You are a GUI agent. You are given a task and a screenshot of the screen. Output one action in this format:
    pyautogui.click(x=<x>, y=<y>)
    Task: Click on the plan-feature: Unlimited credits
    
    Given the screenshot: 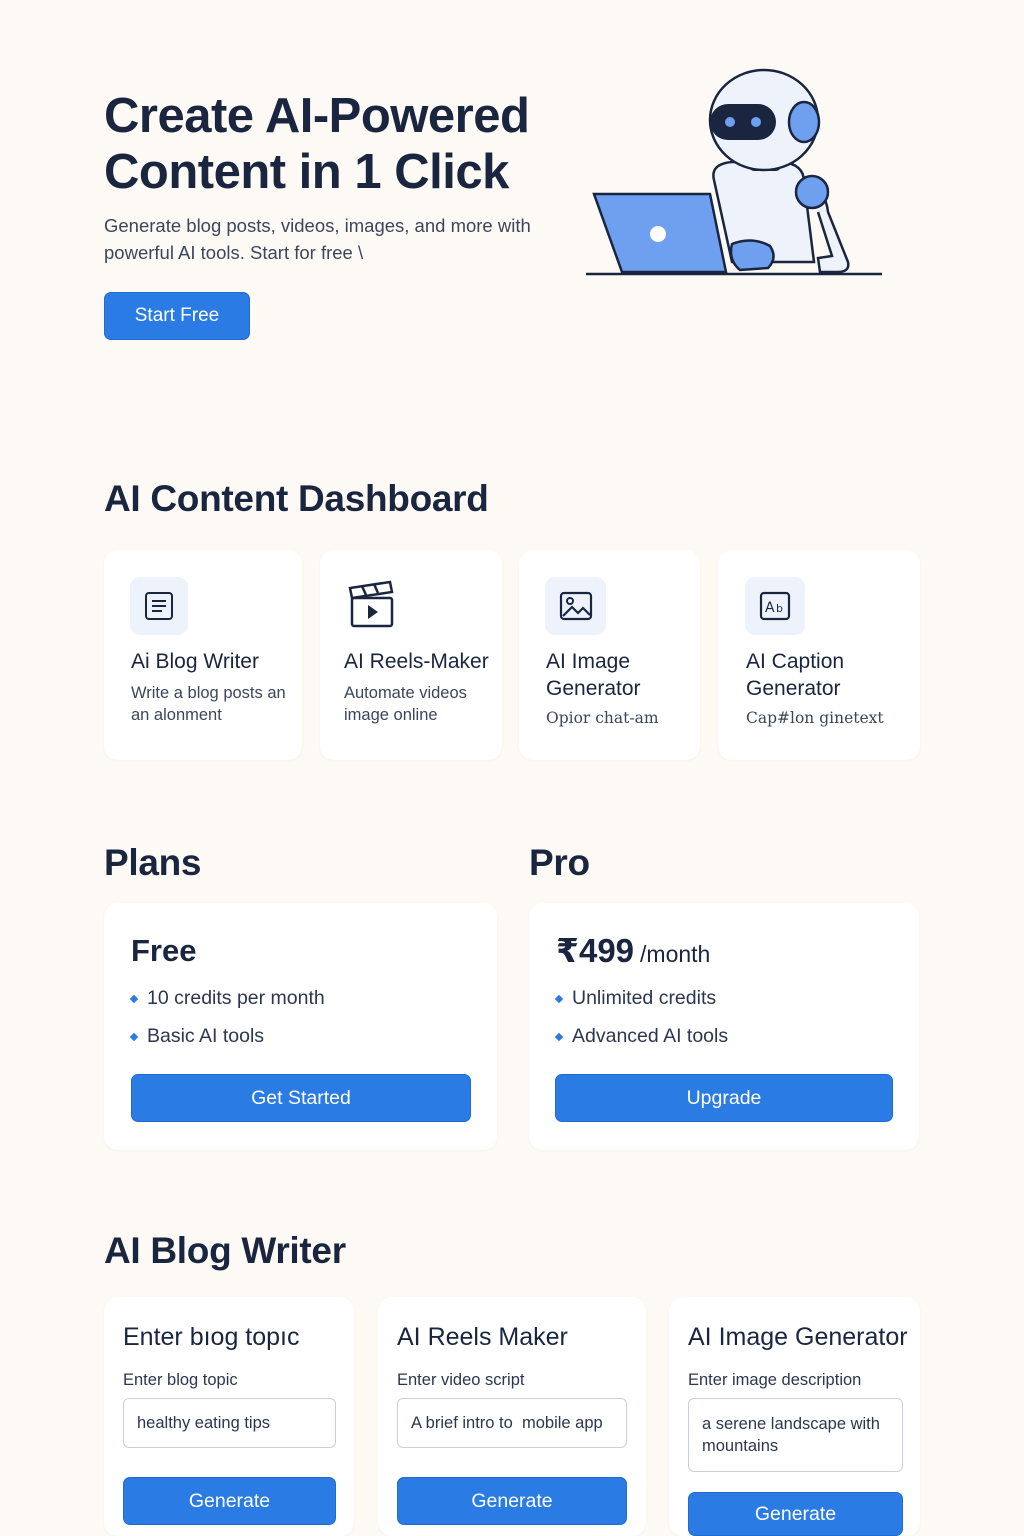 What is the action you would take?
    pyautogui.click(x=635, y=998)
    